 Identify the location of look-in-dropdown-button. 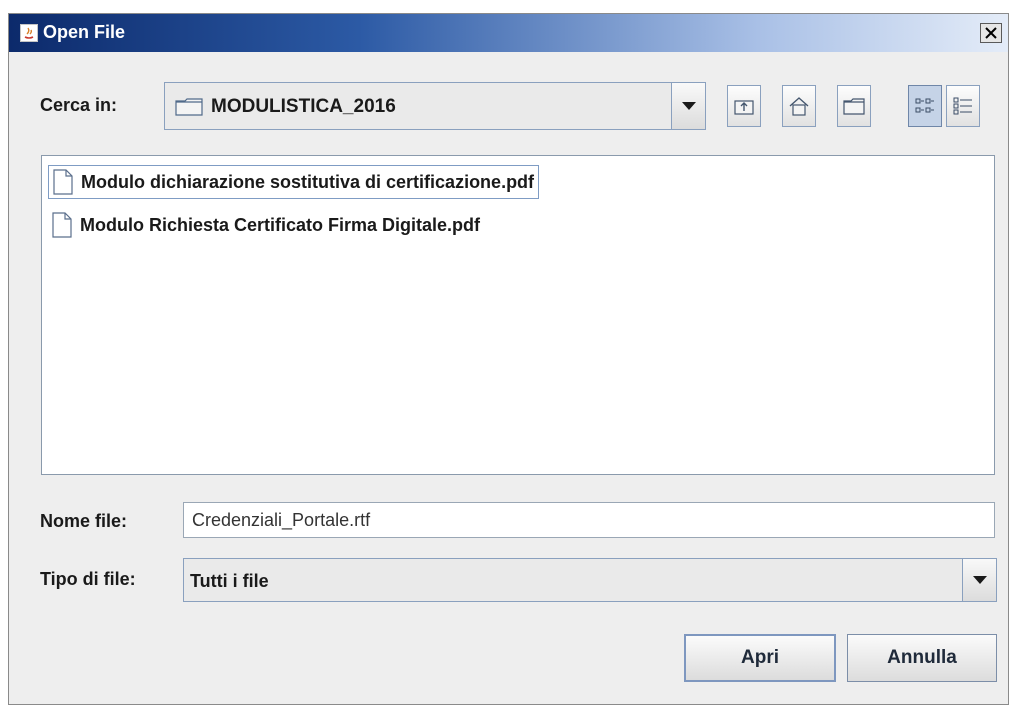
(688, 106).